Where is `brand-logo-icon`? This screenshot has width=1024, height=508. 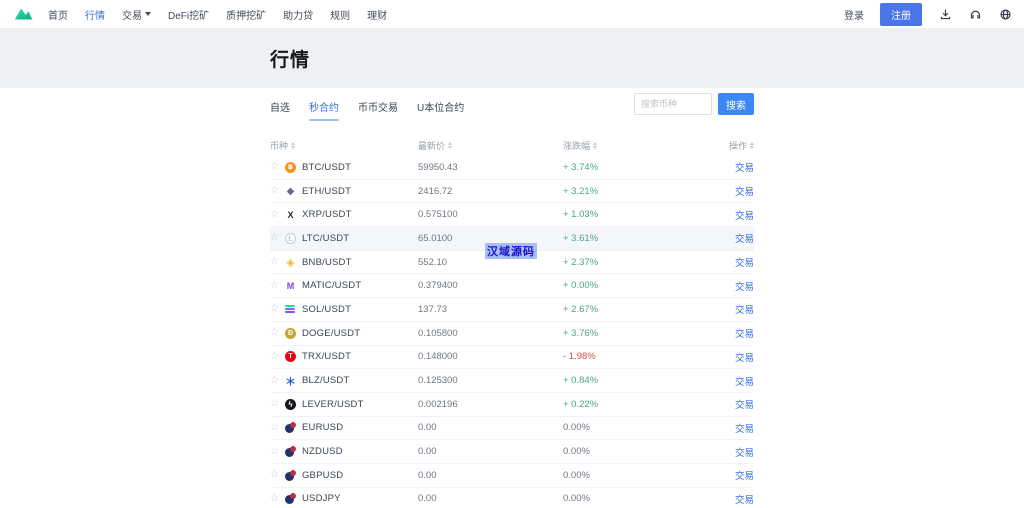 brand-logo-icon is located at coordinates (23, 14).